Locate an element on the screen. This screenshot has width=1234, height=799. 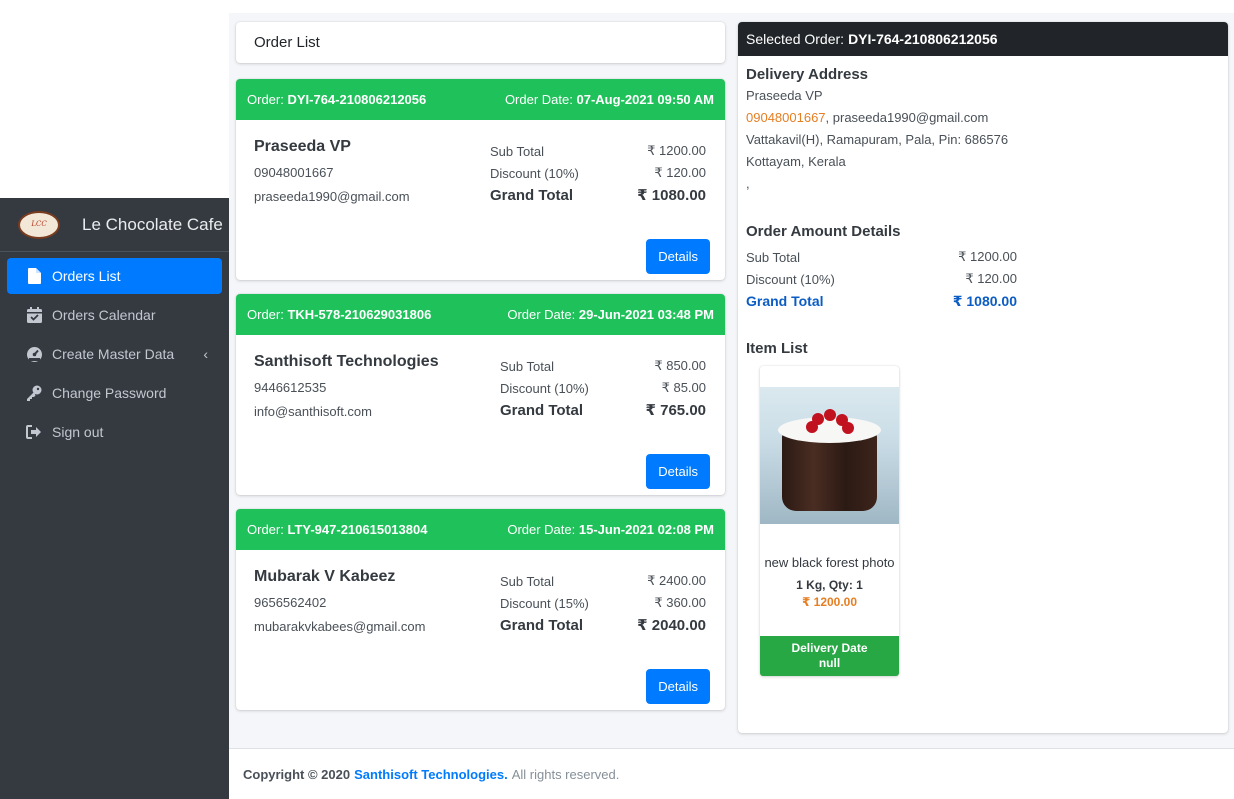
customer-name: Mubarak V Kabeez is located at coordinates (325, 576).